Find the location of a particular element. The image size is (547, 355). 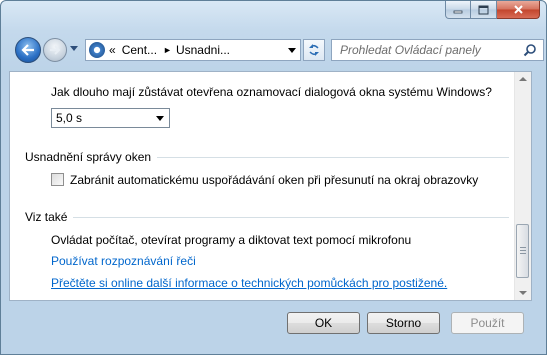

apply-button: Použít is located at coordinates (487, 323).